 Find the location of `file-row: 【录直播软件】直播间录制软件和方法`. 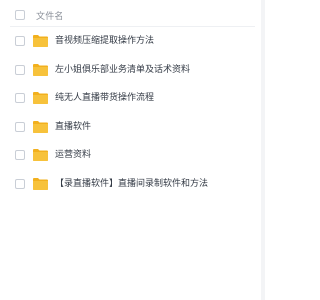

file-row: 【录直播软件】直播间录制软件和方法 is located at coordinates (132, 184).